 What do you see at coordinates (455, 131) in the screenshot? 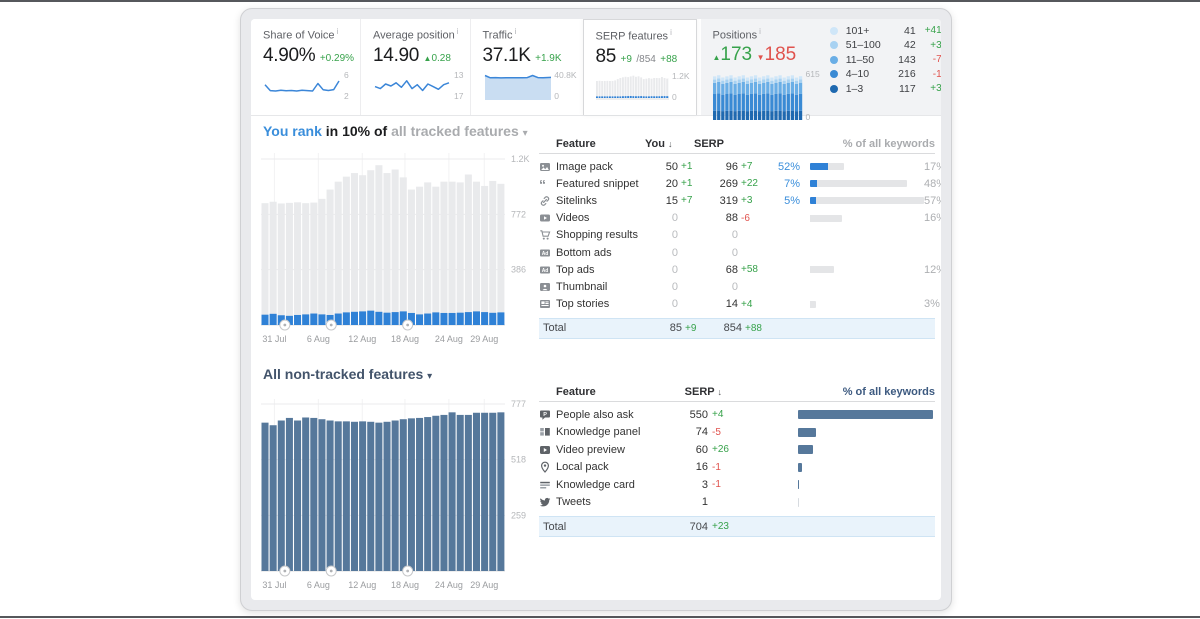
I see `tracked-features-dropdown: all tracked features` at bounding box center [455, 131].